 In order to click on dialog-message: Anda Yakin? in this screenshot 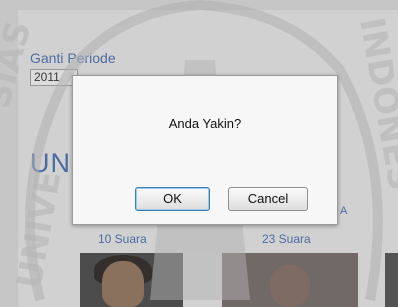, I will do `click(205, 123)`.